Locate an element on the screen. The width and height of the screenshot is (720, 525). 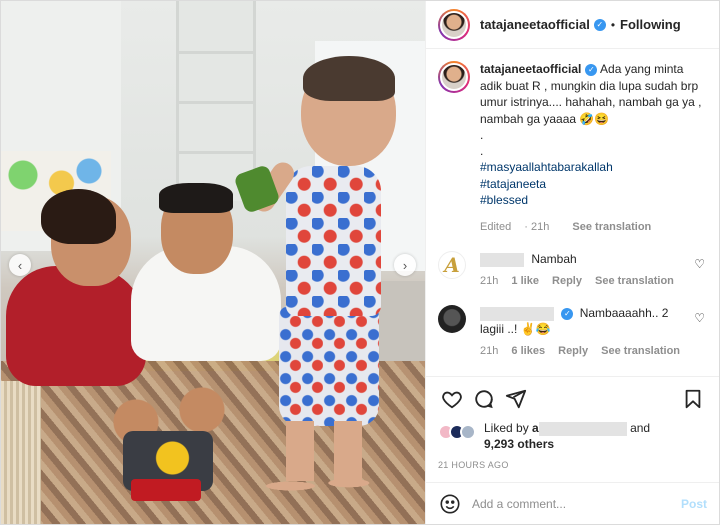
add-comment-bar: Post is located at coordinates (572, 503).